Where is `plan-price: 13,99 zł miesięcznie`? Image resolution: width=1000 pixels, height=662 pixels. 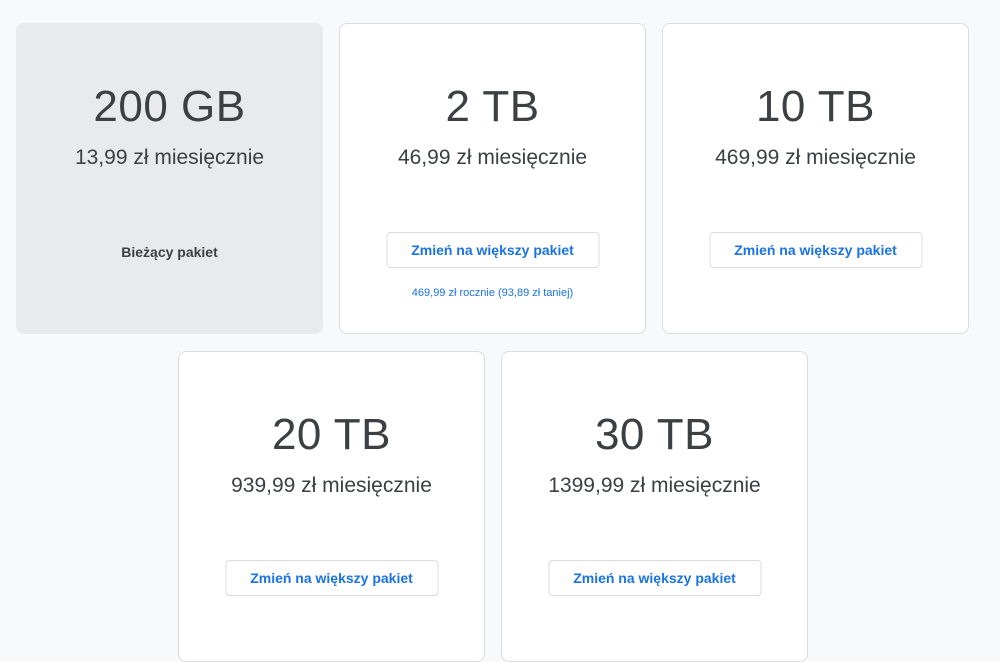 plan-price: 13,99 zł miesięcznie is located at coordinates (169, 157).